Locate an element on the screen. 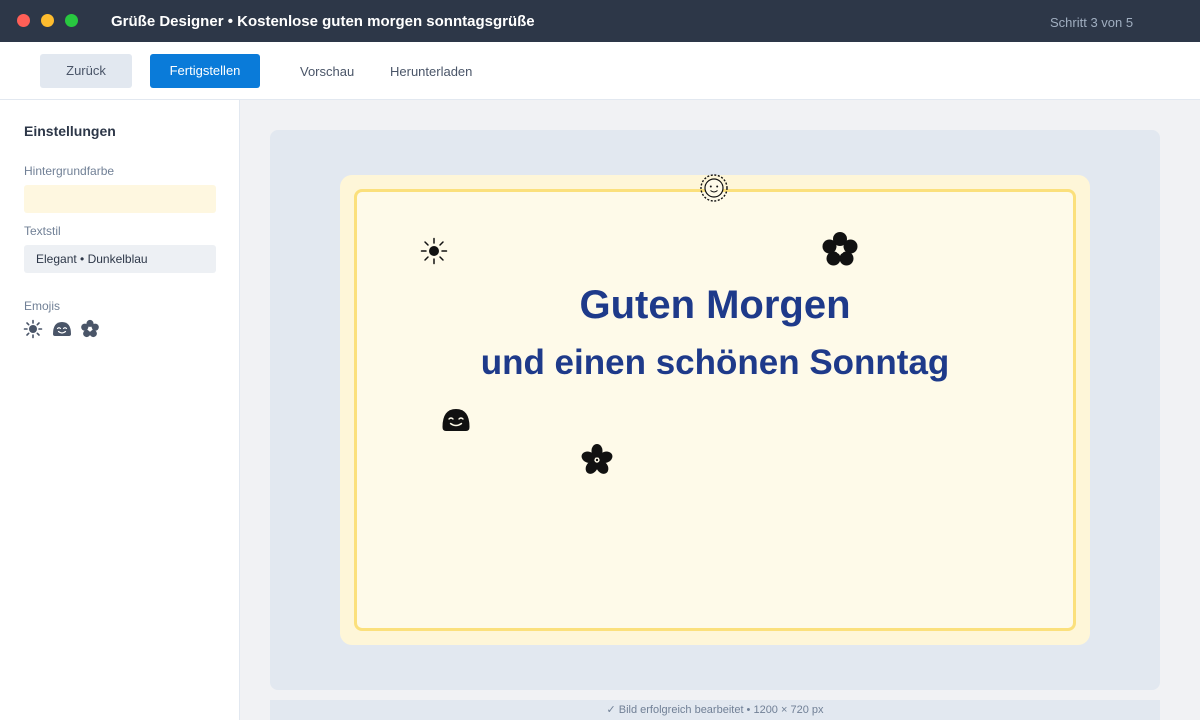 This screenshot has height=720, width=1200. back-button: Zurück is located at coordinates (86, 71).